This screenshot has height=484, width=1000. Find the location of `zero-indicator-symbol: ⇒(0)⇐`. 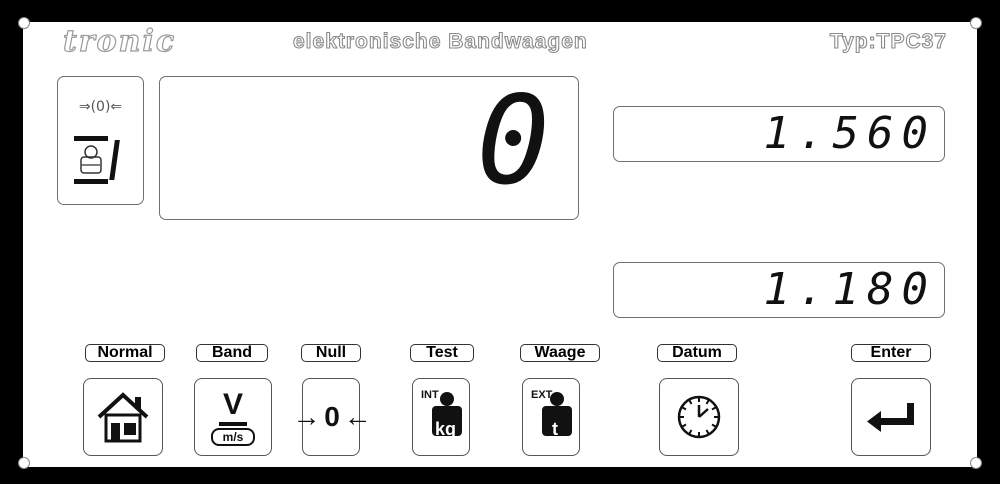

zero-indicator-symbol: ⇒(0)⇐ is located at coordinates (100, 107).